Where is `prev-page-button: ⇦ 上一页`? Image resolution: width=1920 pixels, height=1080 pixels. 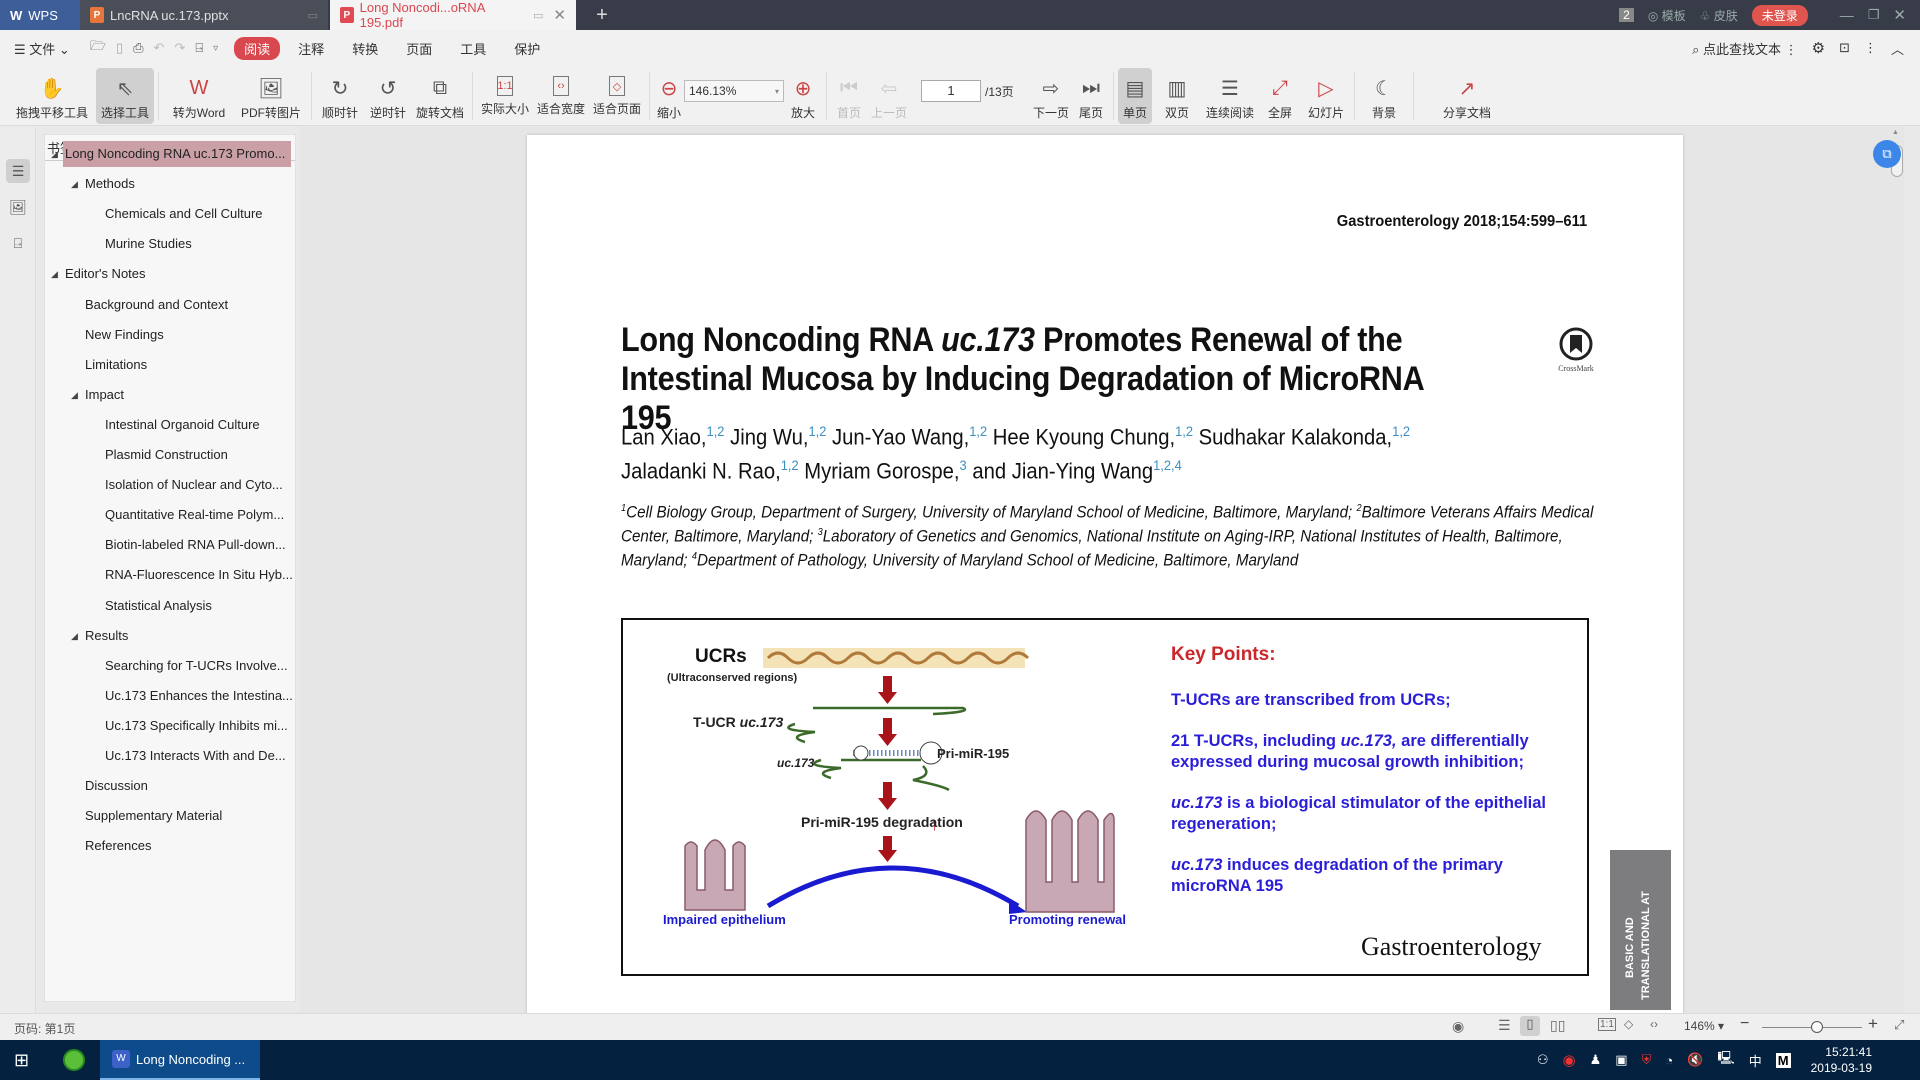
prev-page-button: ⇦ 上一页 is located at coordinates (889, 96).